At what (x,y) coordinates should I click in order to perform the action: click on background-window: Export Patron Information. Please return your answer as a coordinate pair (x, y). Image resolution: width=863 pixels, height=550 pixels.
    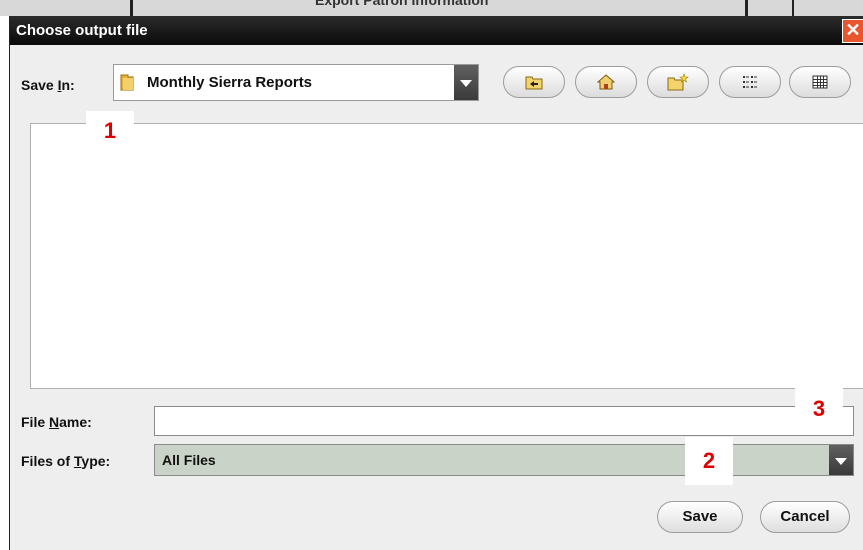
    Looking at the image, I should click on (431, 8).